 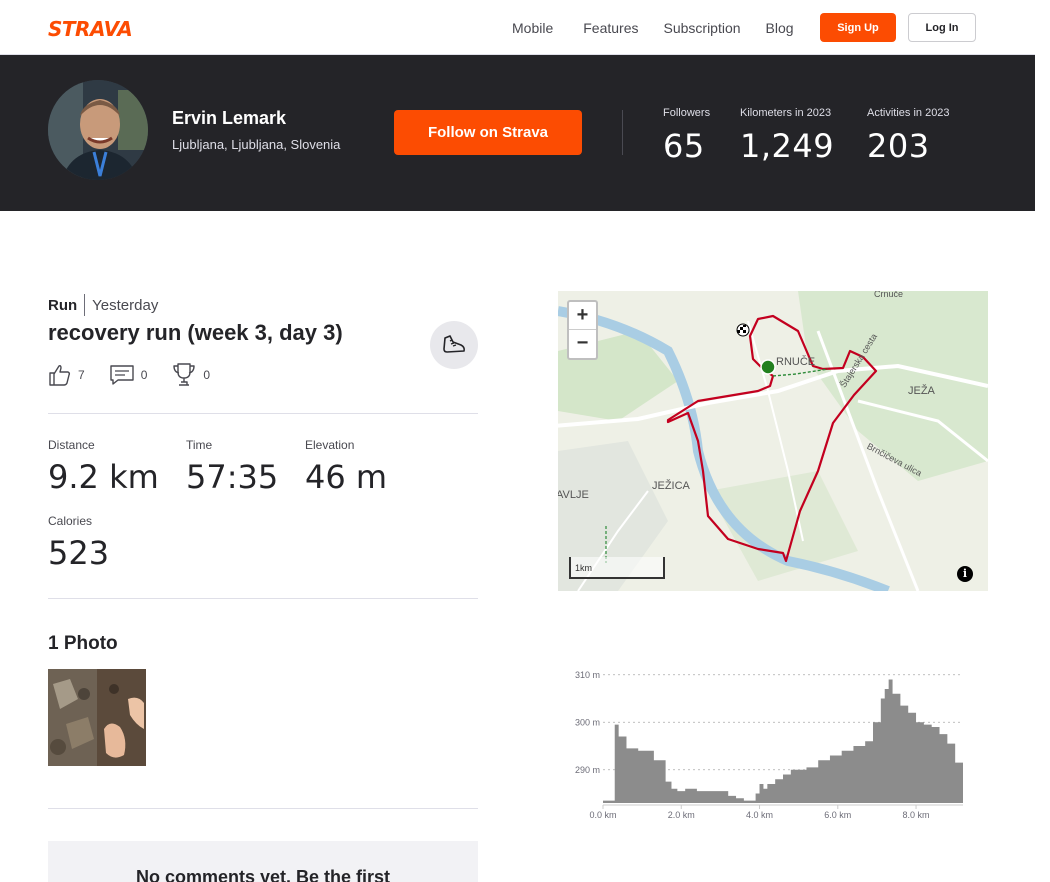 I want to click on stat-label: Elevation, so click(x=330, y=445).